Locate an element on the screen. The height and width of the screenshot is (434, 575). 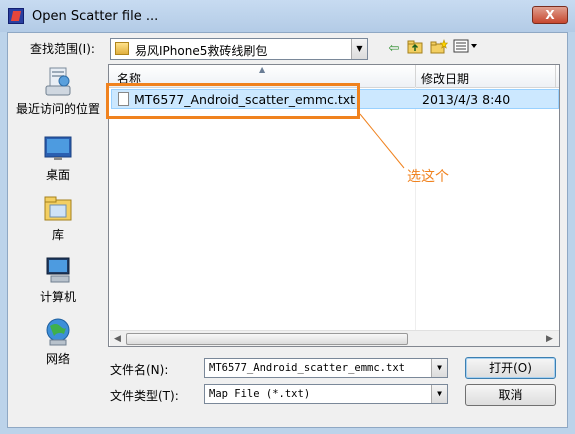
annotation-label: 选这个 is located at coordinates (428, 177).